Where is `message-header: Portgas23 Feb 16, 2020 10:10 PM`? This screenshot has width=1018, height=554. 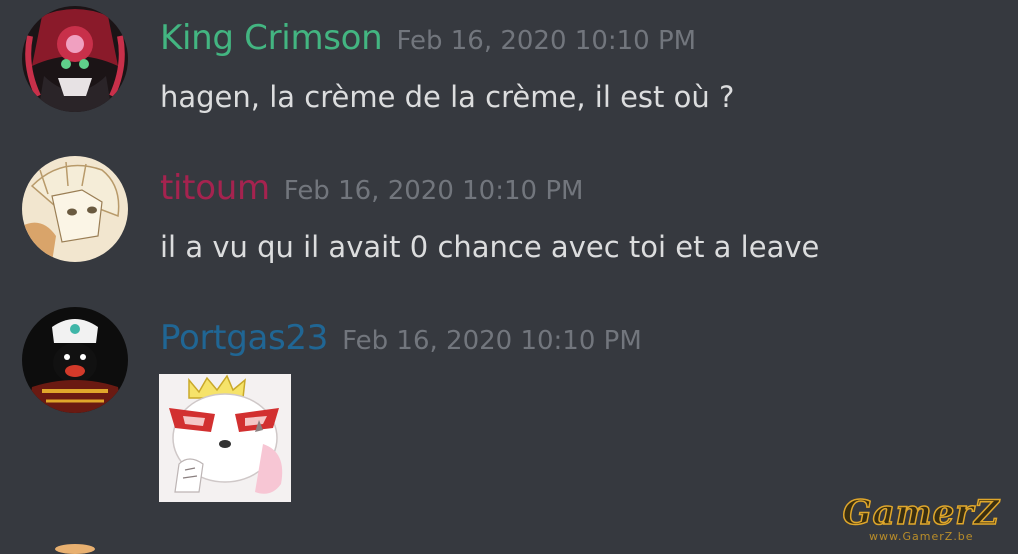
message-header: Portgas23 Feb 16, 2020 10:10 PM is located at coordinates (401, 338).